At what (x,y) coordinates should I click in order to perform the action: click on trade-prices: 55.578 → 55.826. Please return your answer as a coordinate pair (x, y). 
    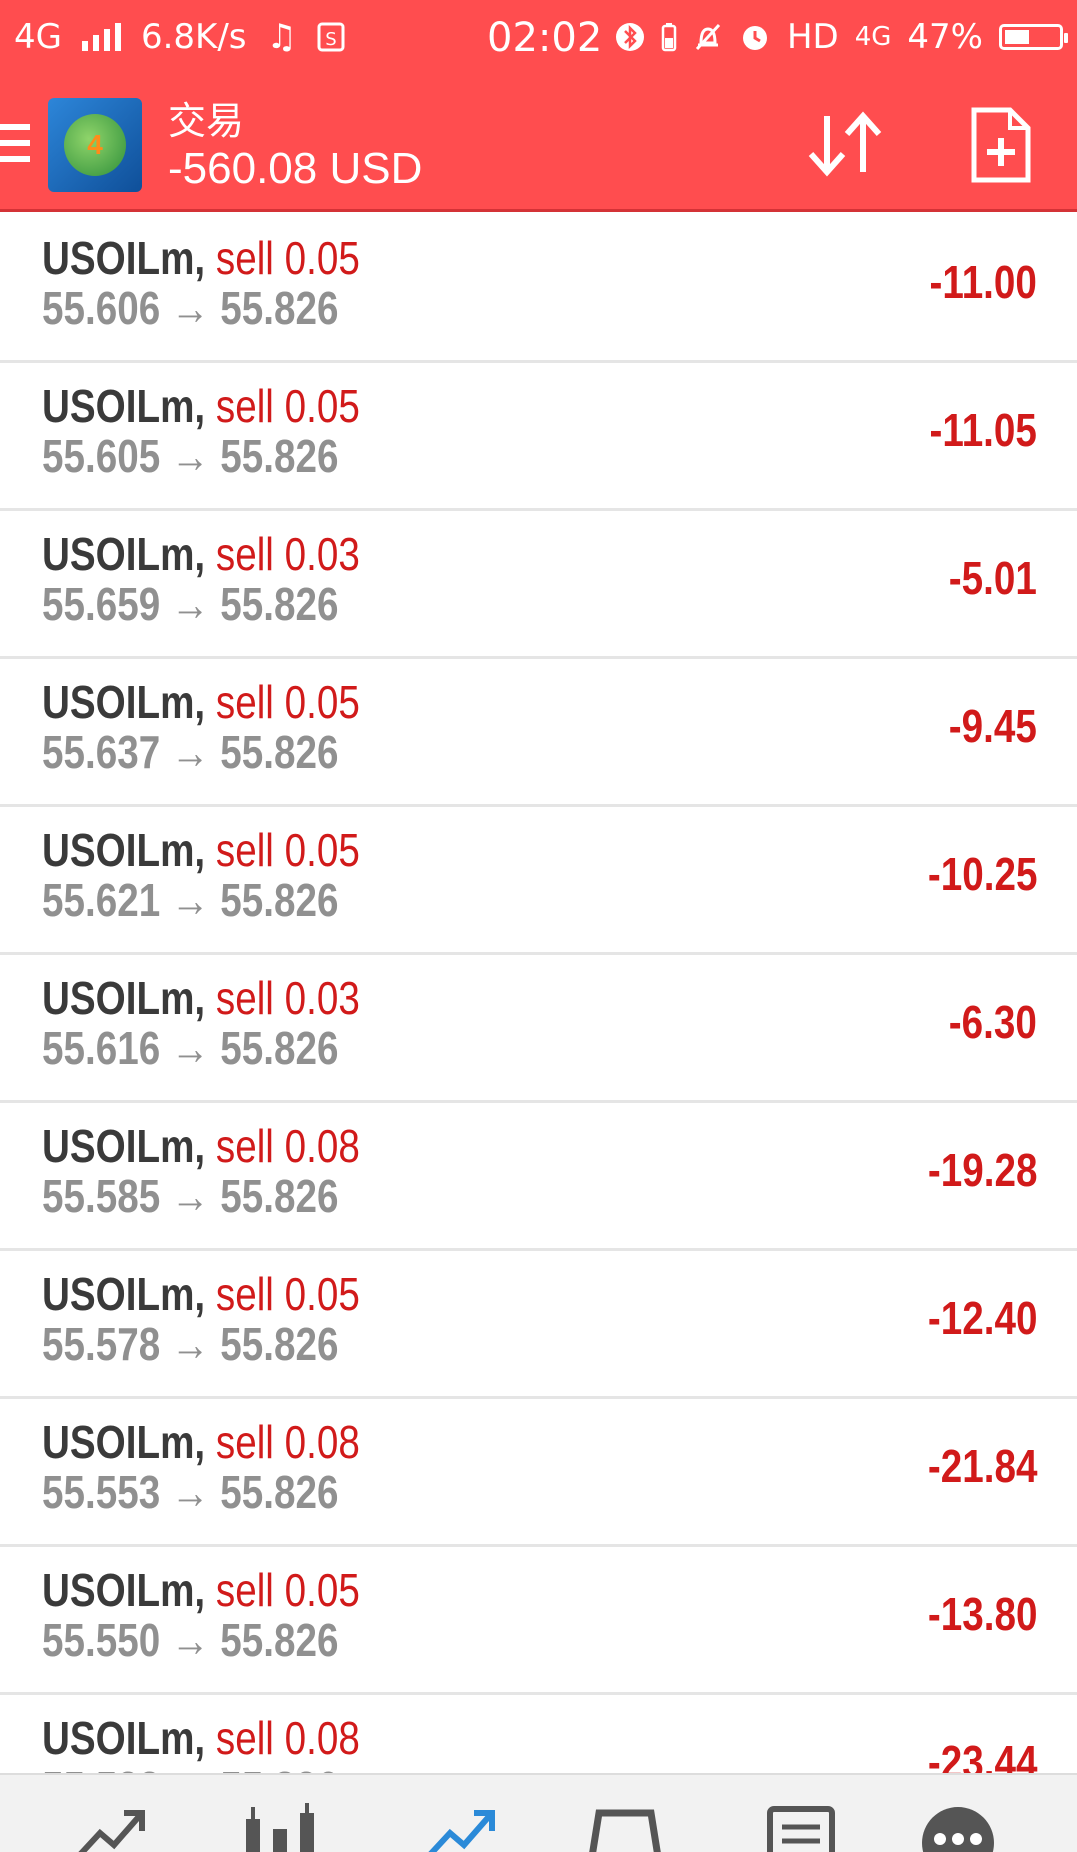
    Looking at the image, I should click on (190, 1344).